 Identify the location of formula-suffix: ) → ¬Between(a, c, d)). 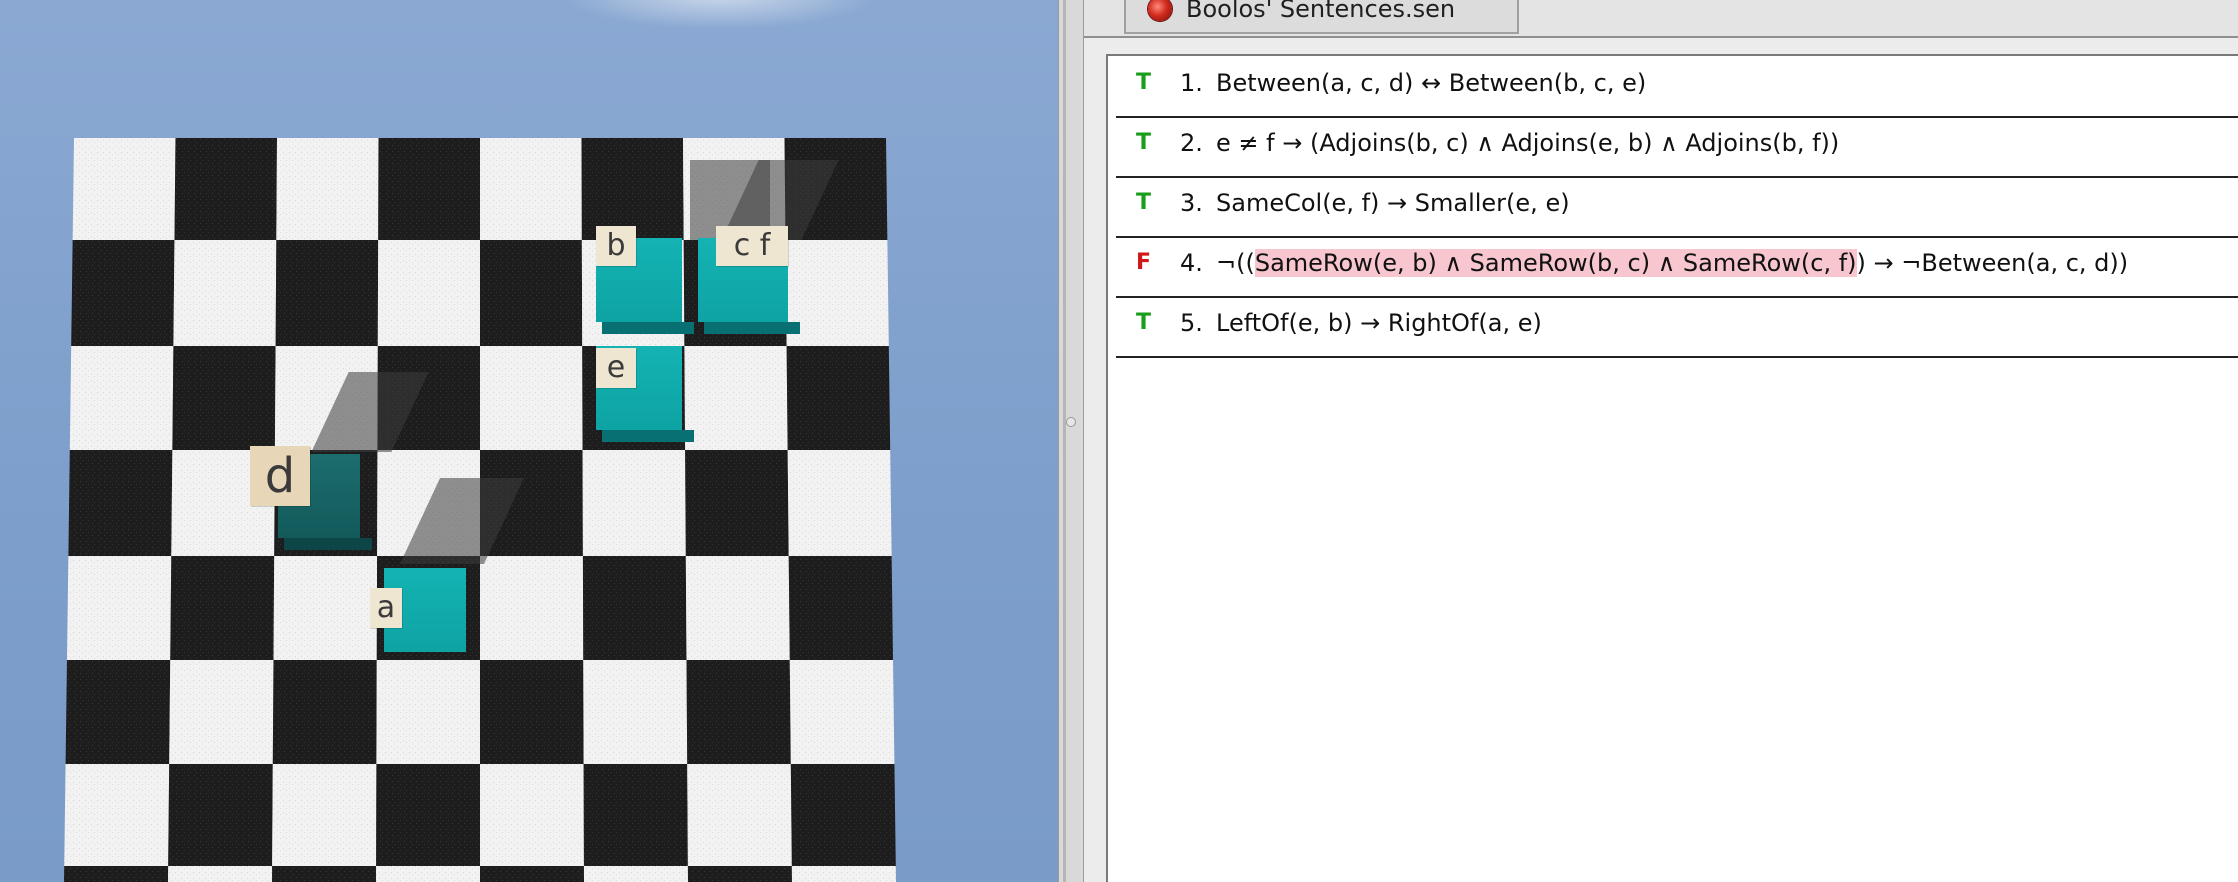
(1992, 263).